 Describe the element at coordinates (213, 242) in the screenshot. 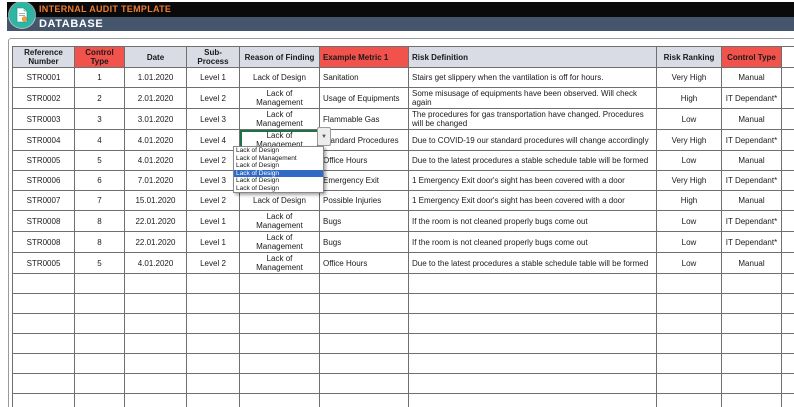

I see `cell-r9-c4: Level 1` at that location.